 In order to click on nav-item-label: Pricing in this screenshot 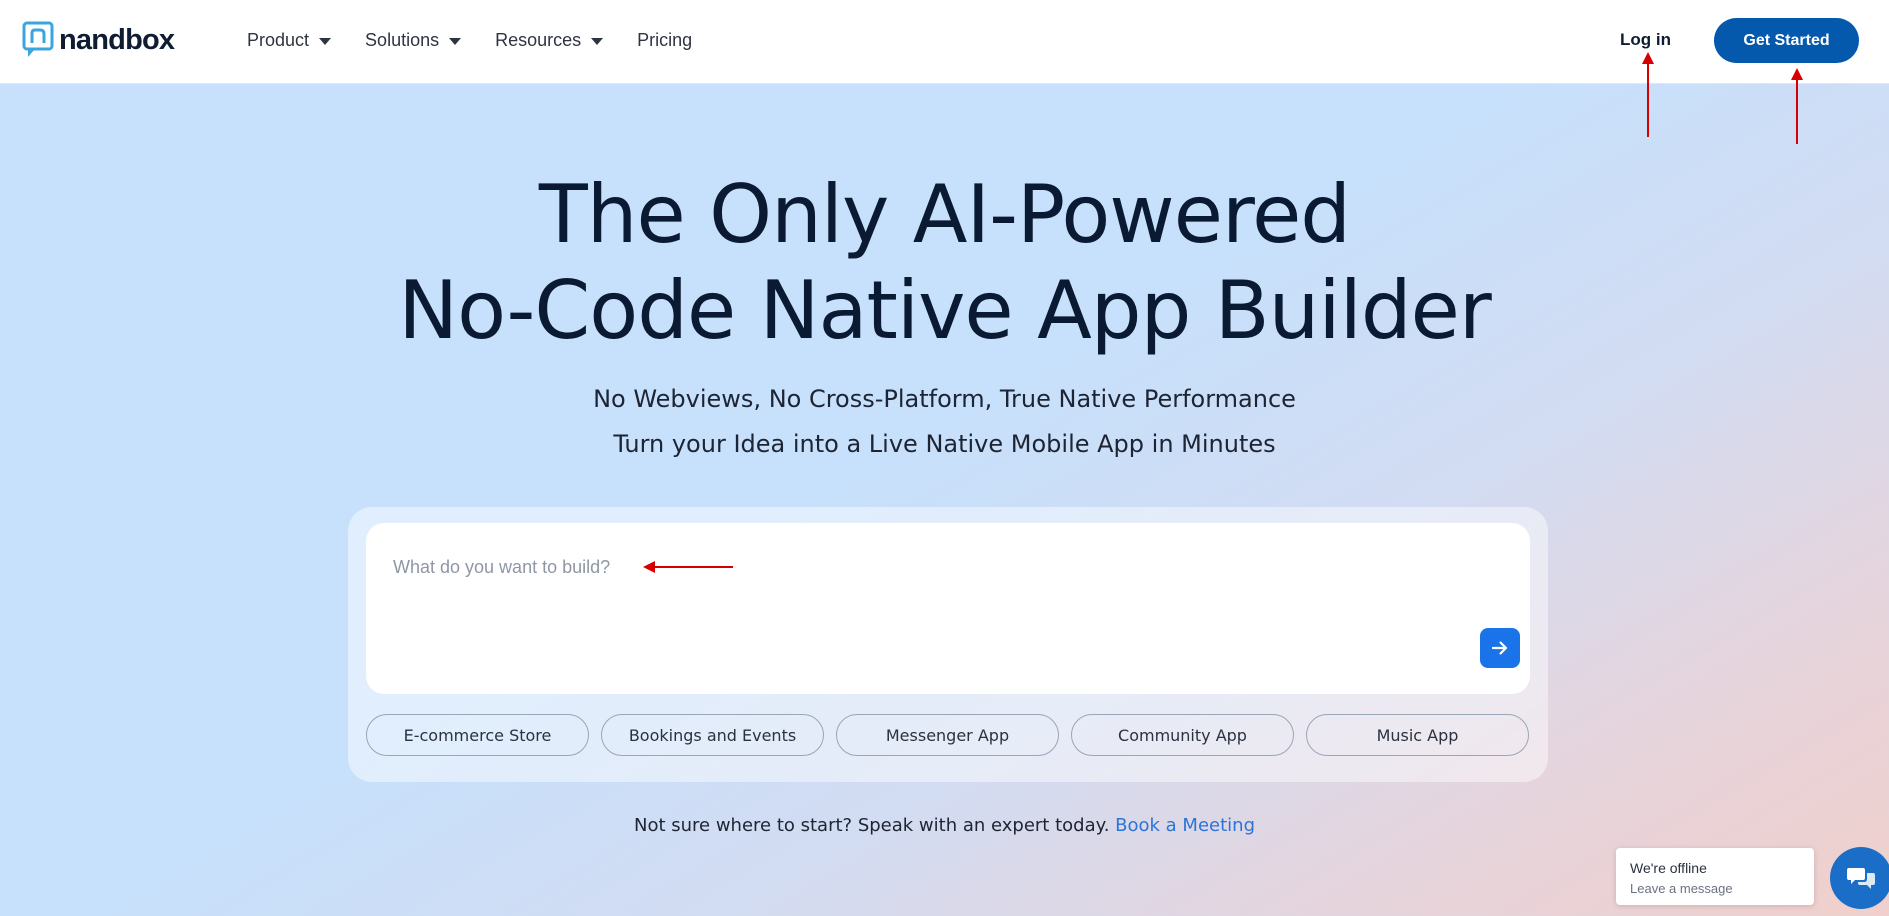, I will do `click(665, 40)`.